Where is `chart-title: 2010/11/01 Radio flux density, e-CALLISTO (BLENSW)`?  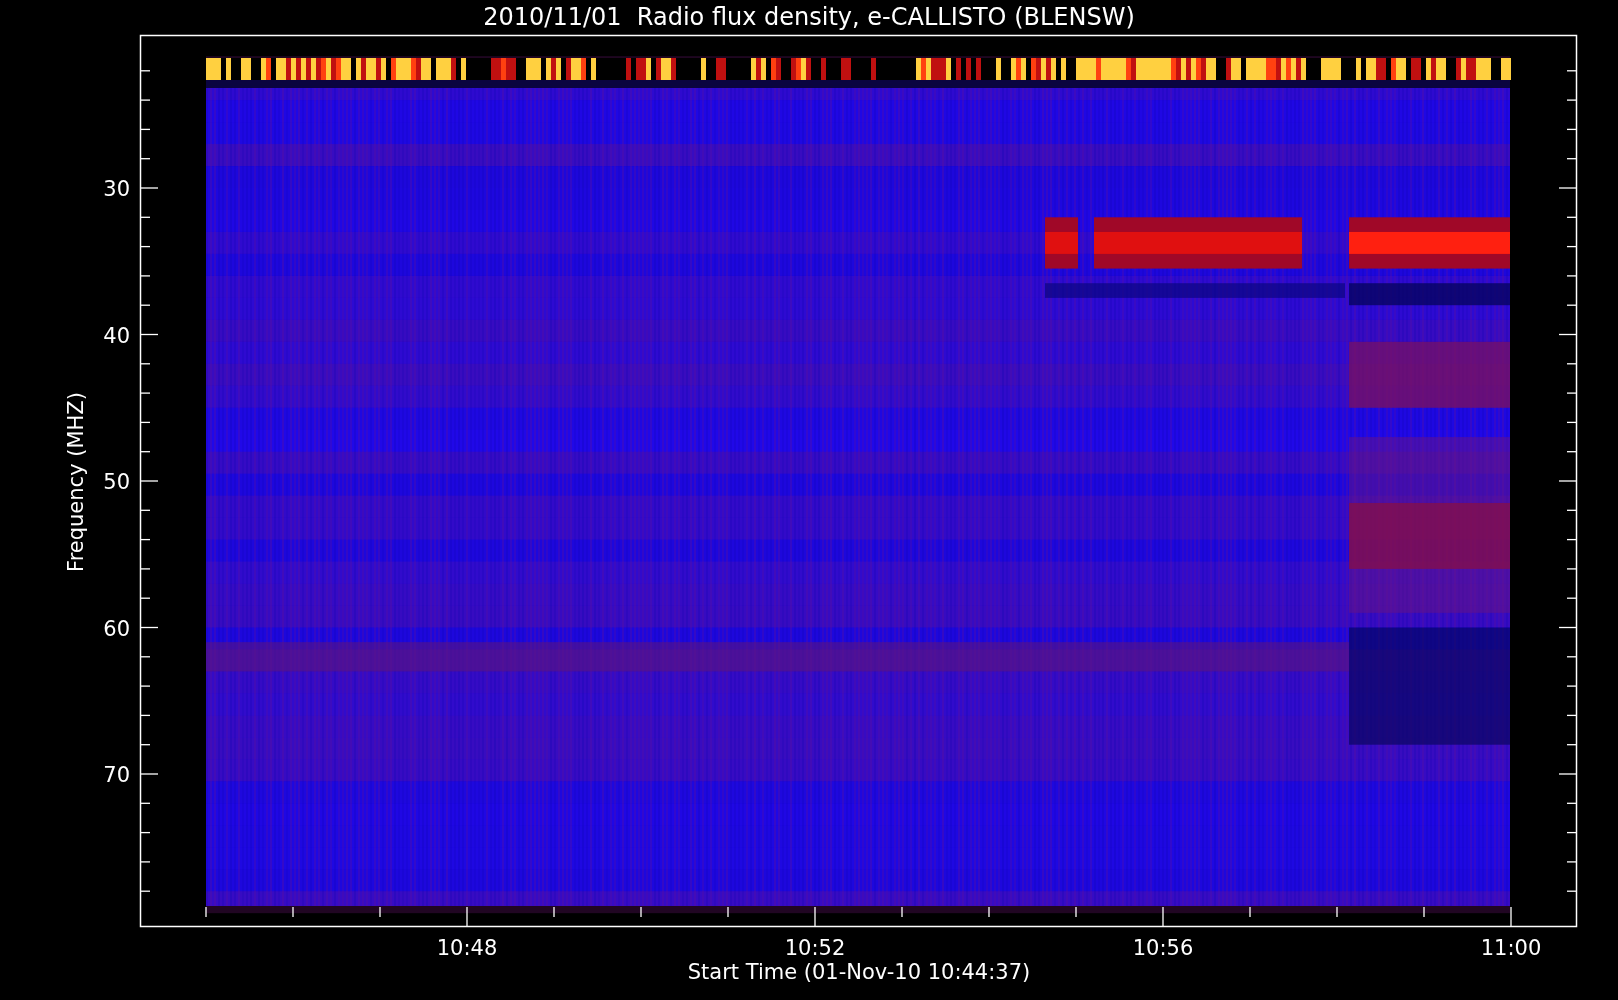 chart-title: 2010/11/01 Radio flux density, e-CALLISTO (BLENSW) is located at coordinates (809, 17).